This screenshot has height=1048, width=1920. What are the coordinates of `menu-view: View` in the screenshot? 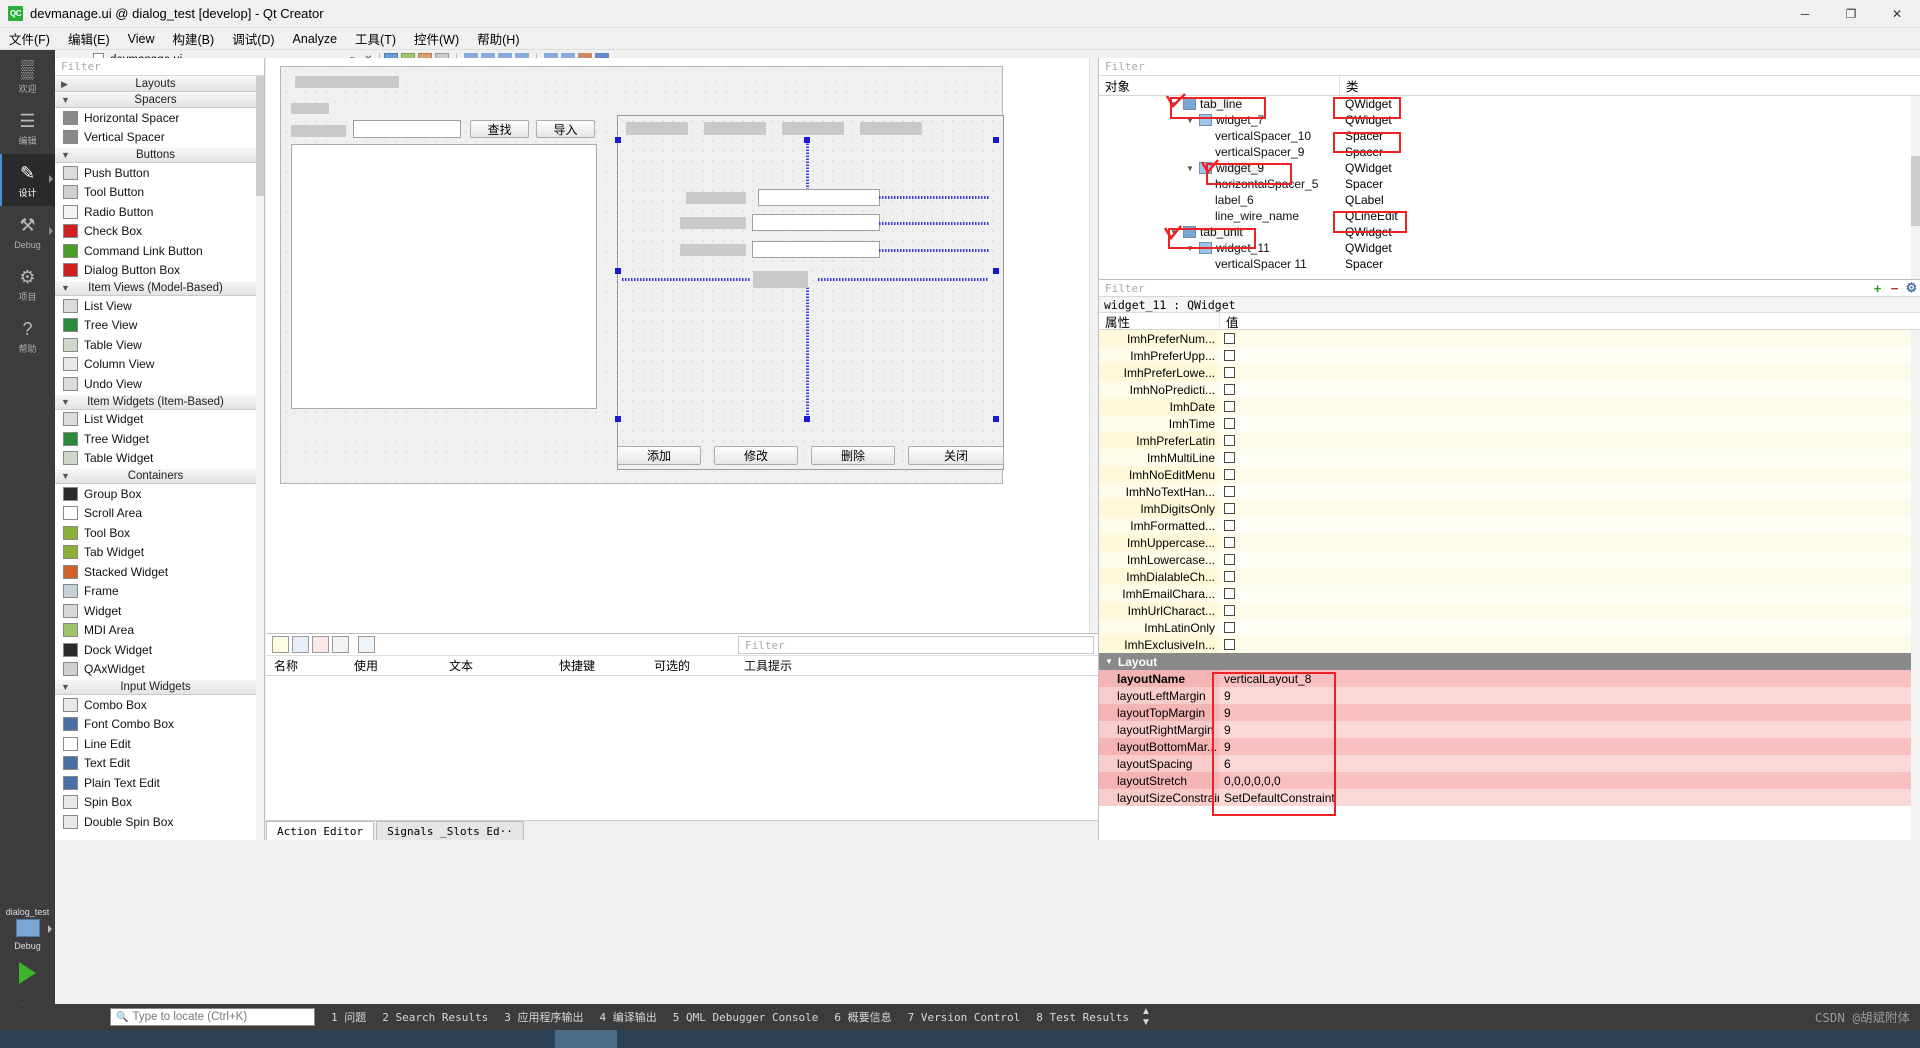 It's located at (141, 39).